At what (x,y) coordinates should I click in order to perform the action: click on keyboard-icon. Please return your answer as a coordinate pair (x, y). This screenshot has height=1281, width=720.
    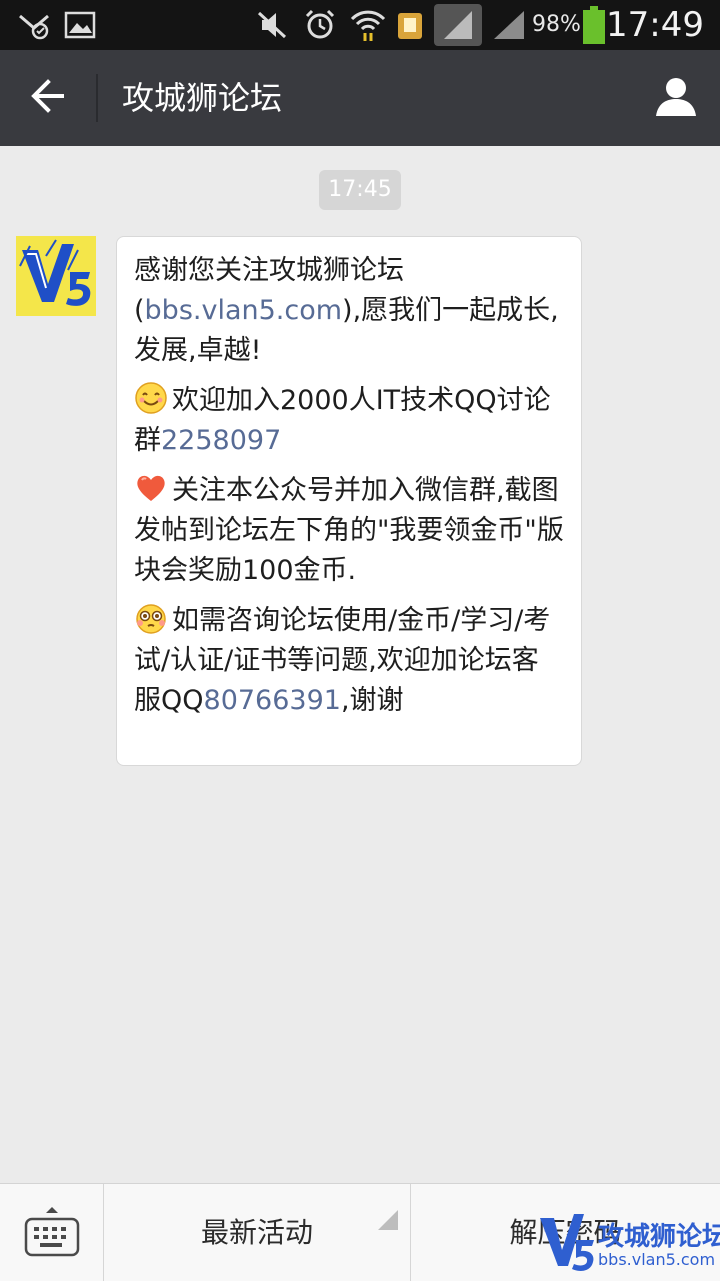
    Looking at the image, I should click on (51, 1231).